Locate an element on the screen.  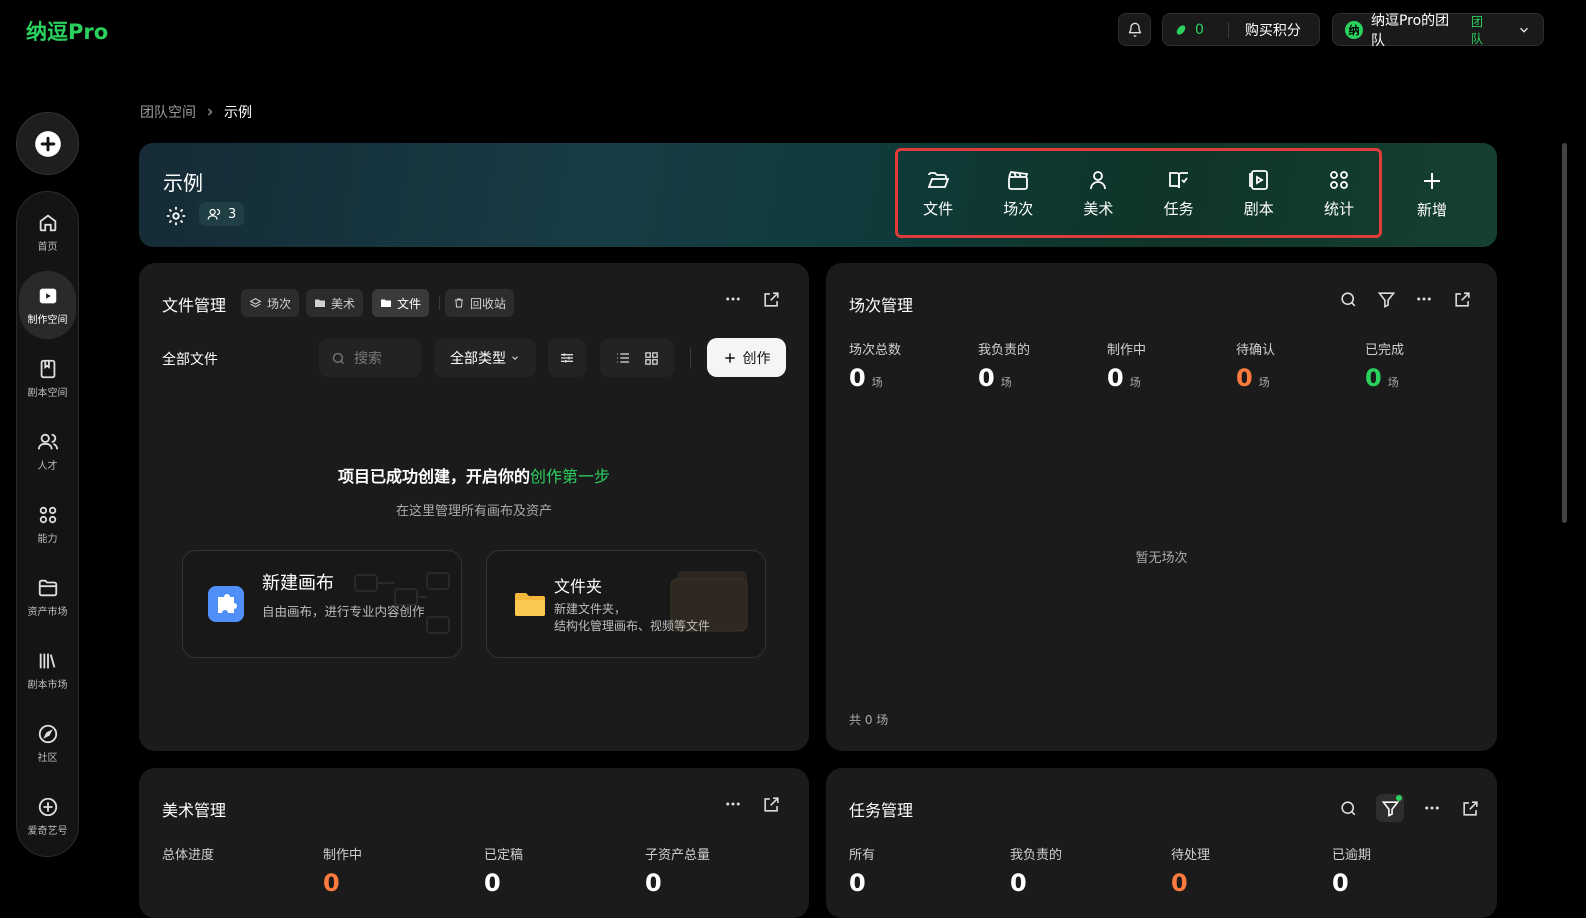
file-search-input: 搜索 is located at coordinates (370, 358).